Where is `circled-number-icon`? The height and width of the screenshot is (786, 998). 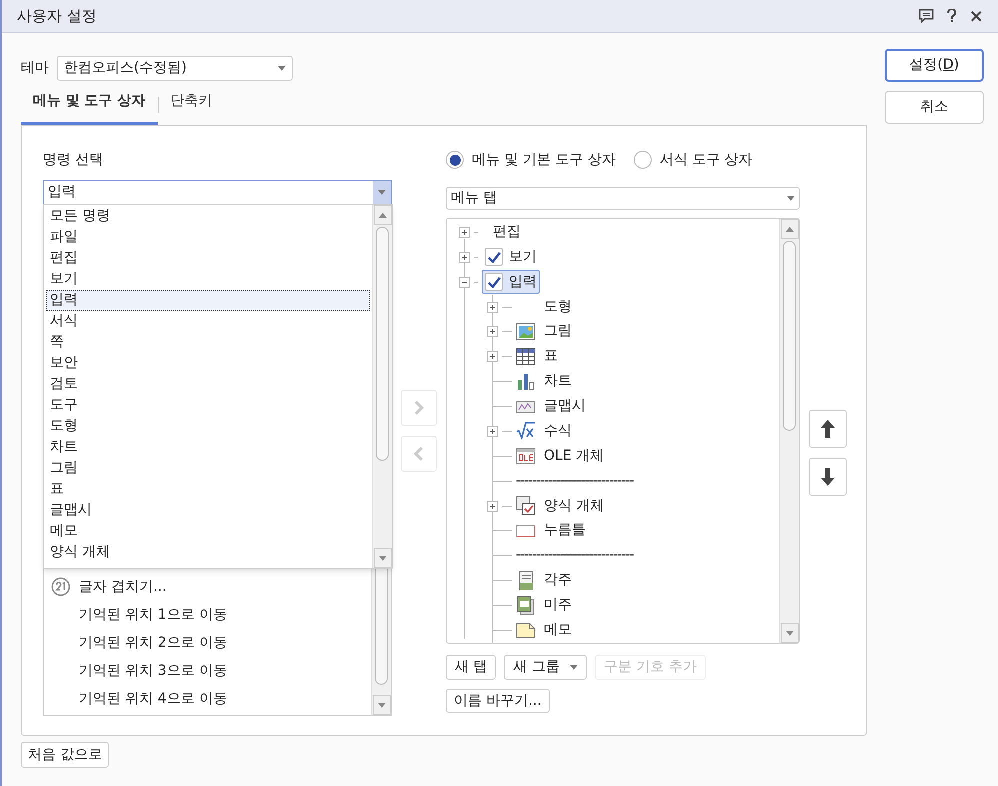
circled-number-icon is located at coordinates (61, 587).